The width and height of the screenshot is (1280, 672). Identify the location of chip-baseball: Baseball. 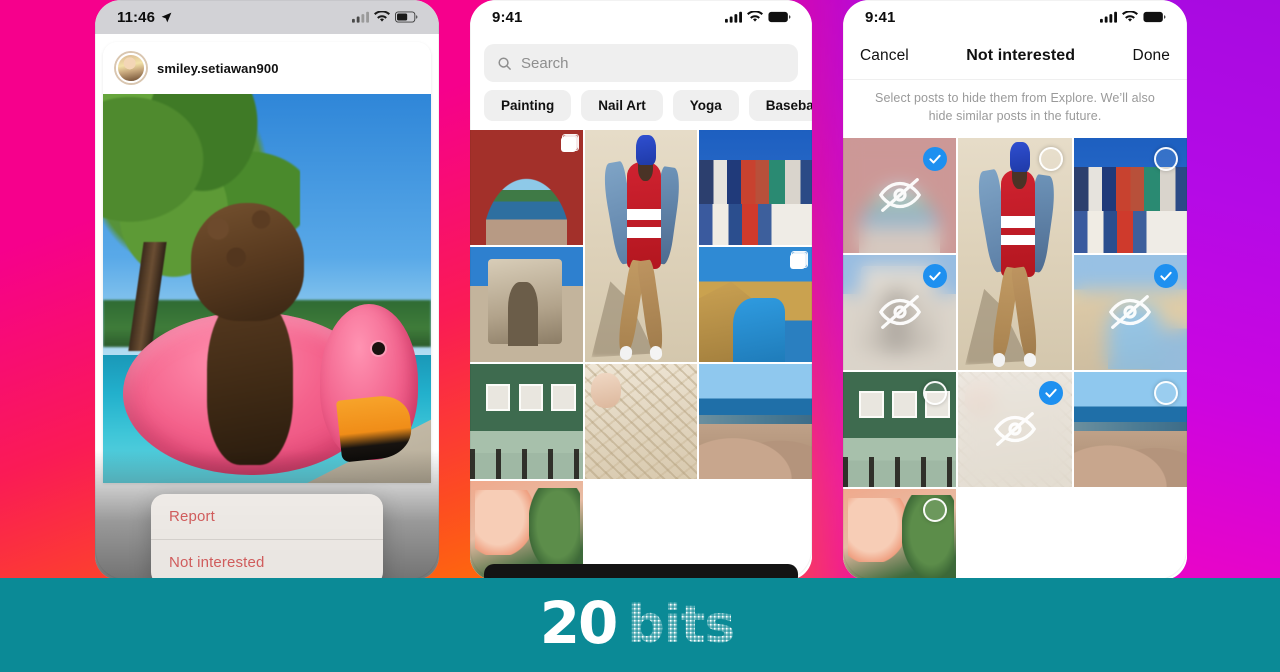
(780, 105).